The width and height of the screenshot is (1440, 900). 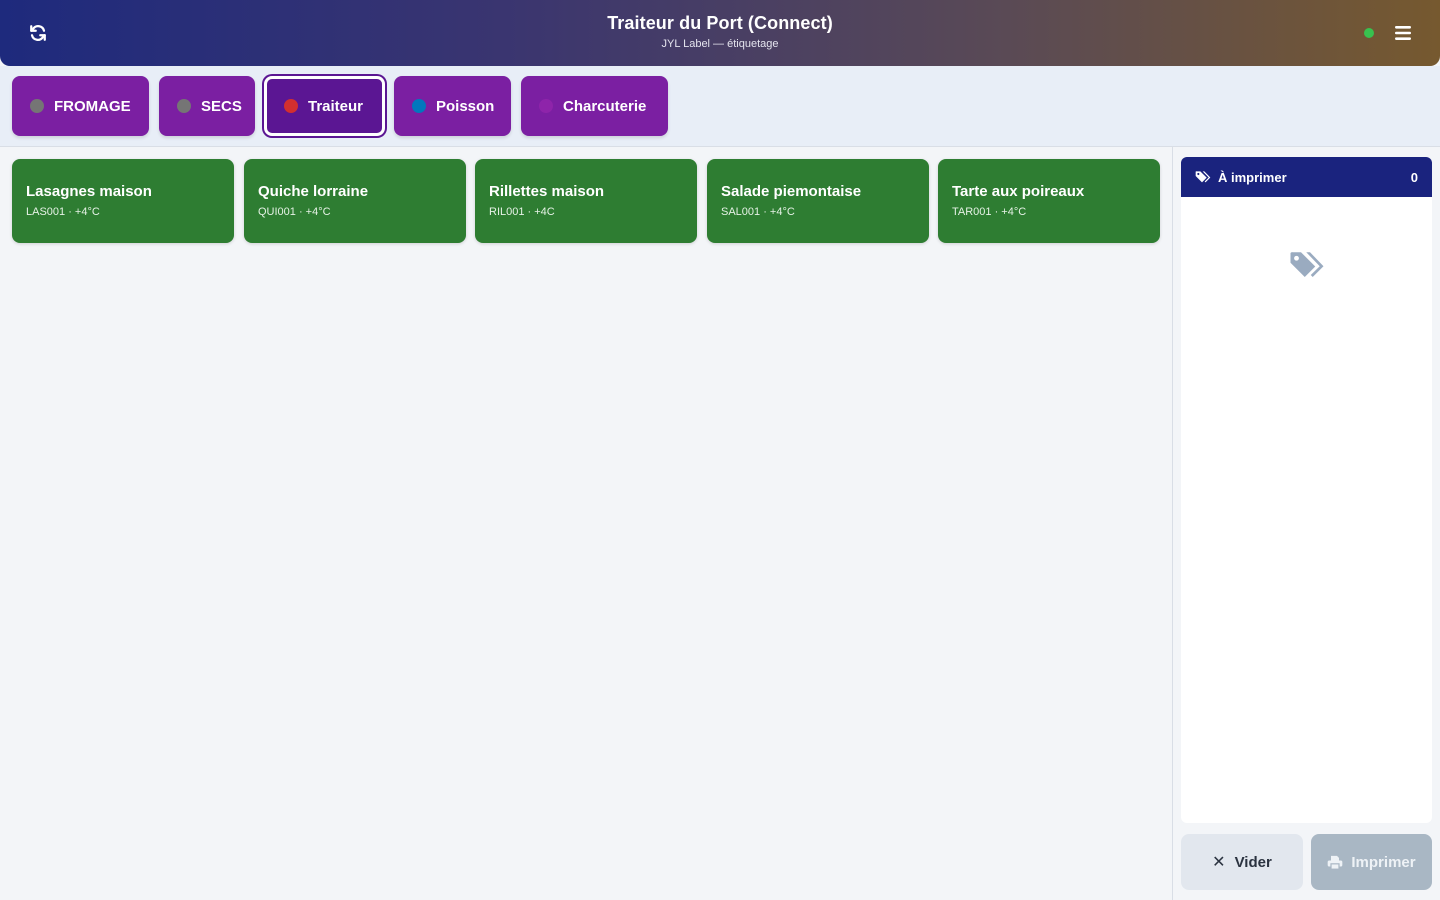 What do you see at coordinates (63, 212) in the screenshot?
I see `product-info: LAS001 · +4°C` at bounding box center [63, 212].